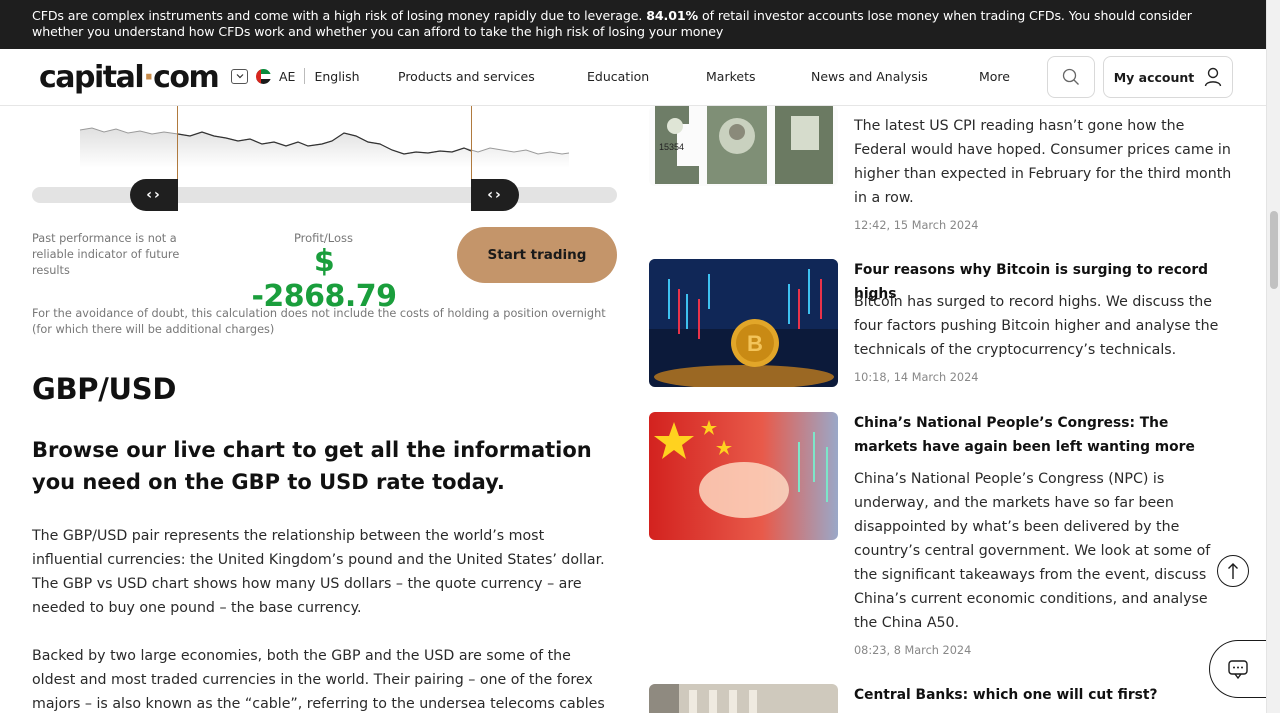  What do you see at coordinates (324, 195) in the screenshot?
I see `range-slider-track` at bounding box center [324, 195].